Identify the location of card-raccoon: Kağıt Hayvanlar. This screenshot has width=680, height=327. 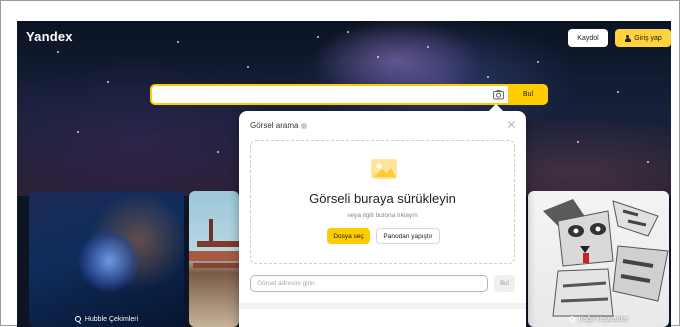
(598, 259).